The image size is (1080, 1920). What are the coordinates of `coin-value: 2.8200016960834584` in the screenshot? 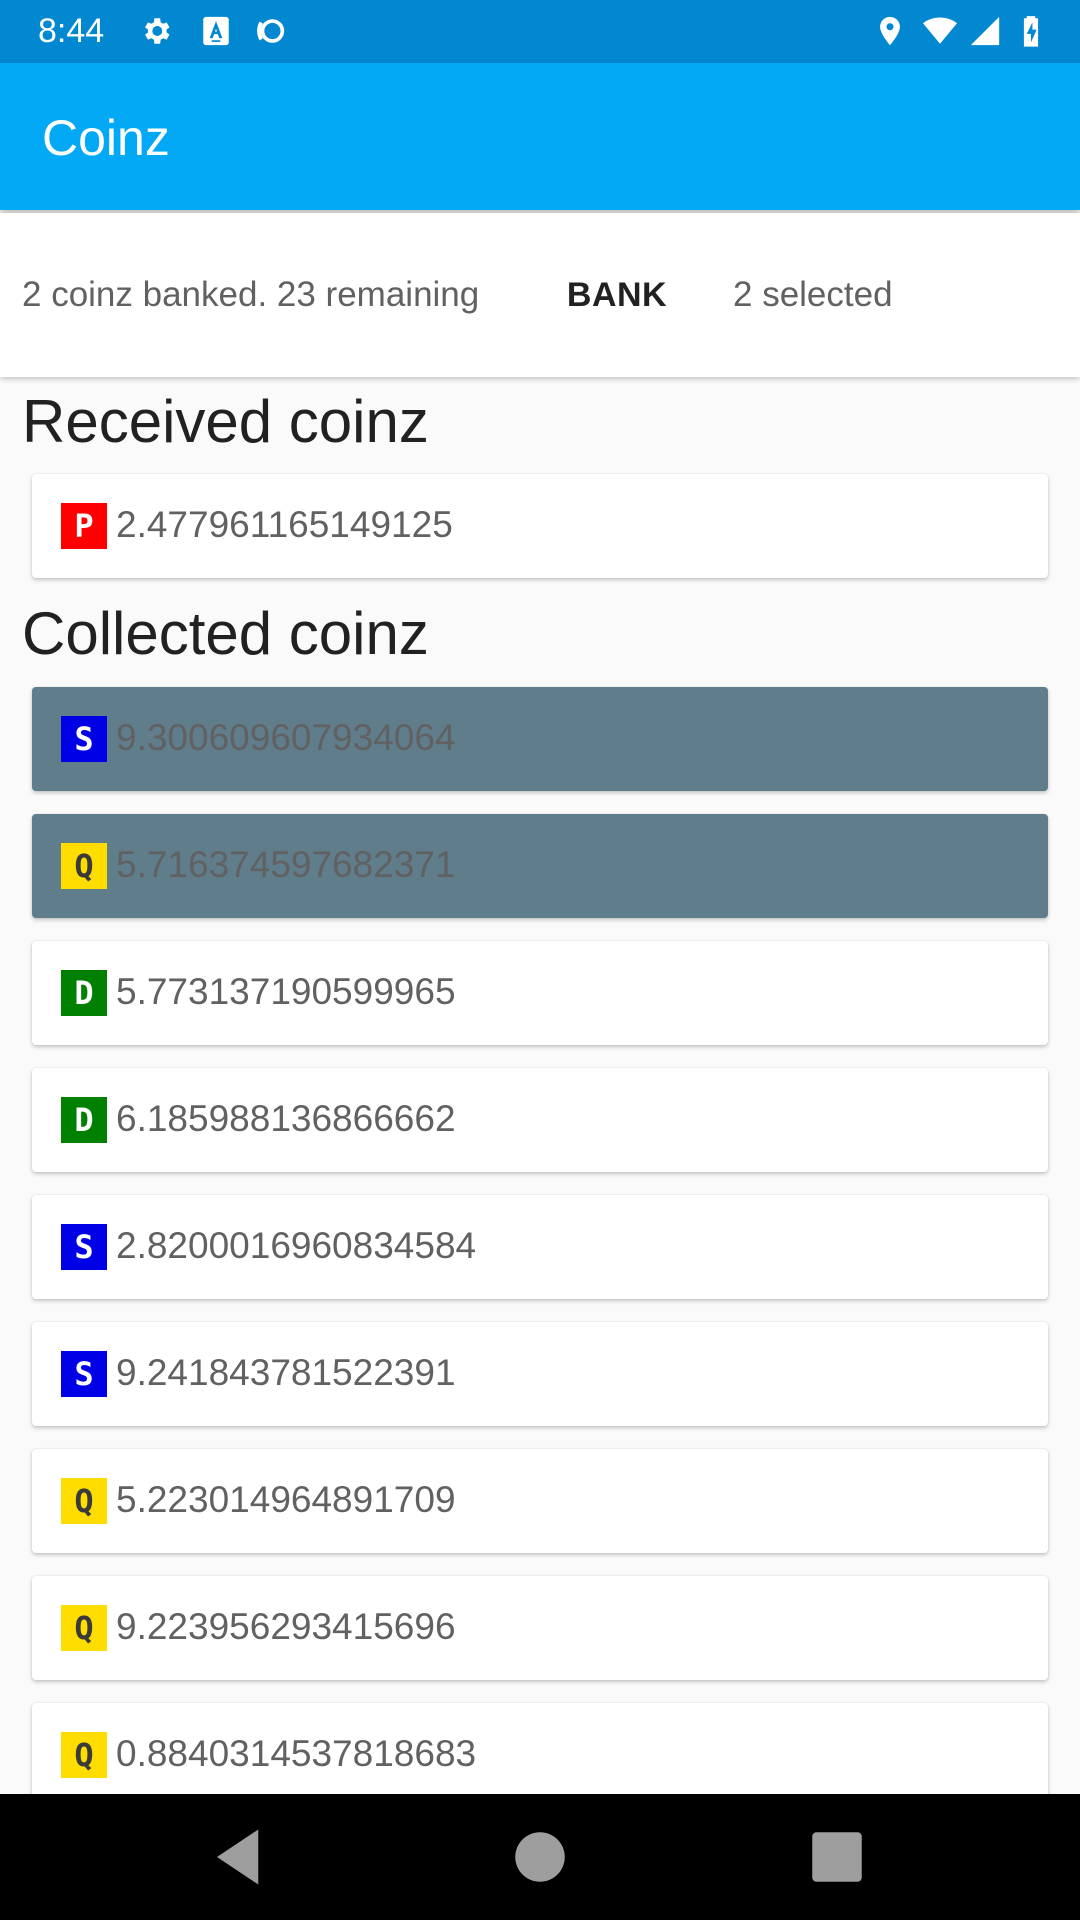 It's located at (296, 1245).